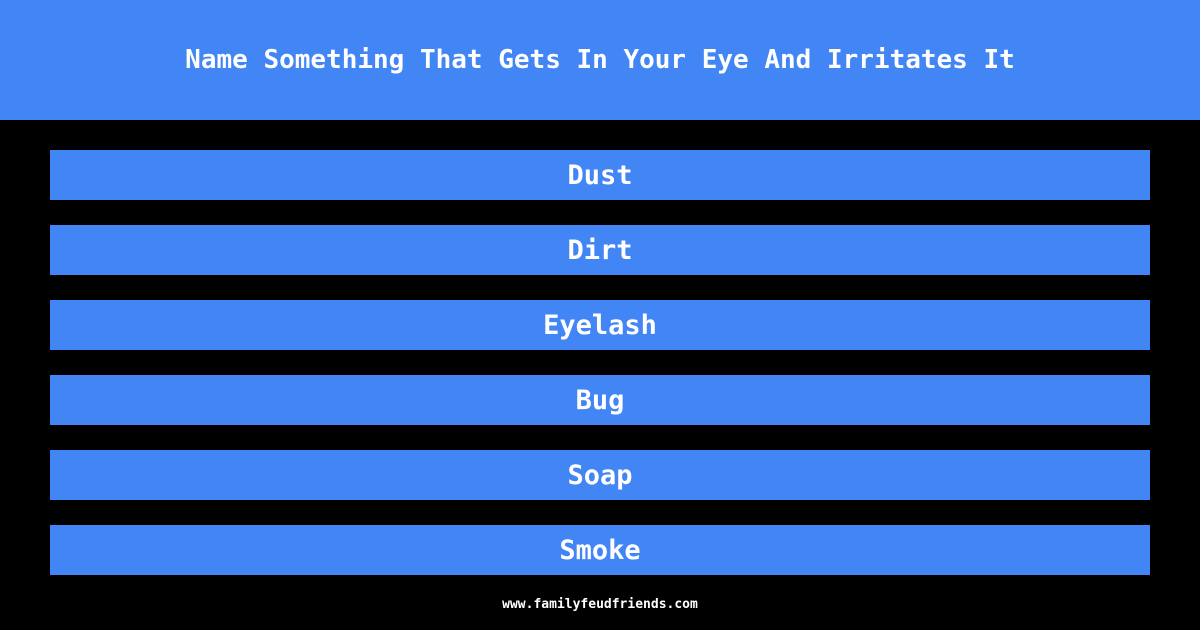 This screenshot has width=1200, height=630. I want to click on answer-bar: Soap, so click(600, 475).